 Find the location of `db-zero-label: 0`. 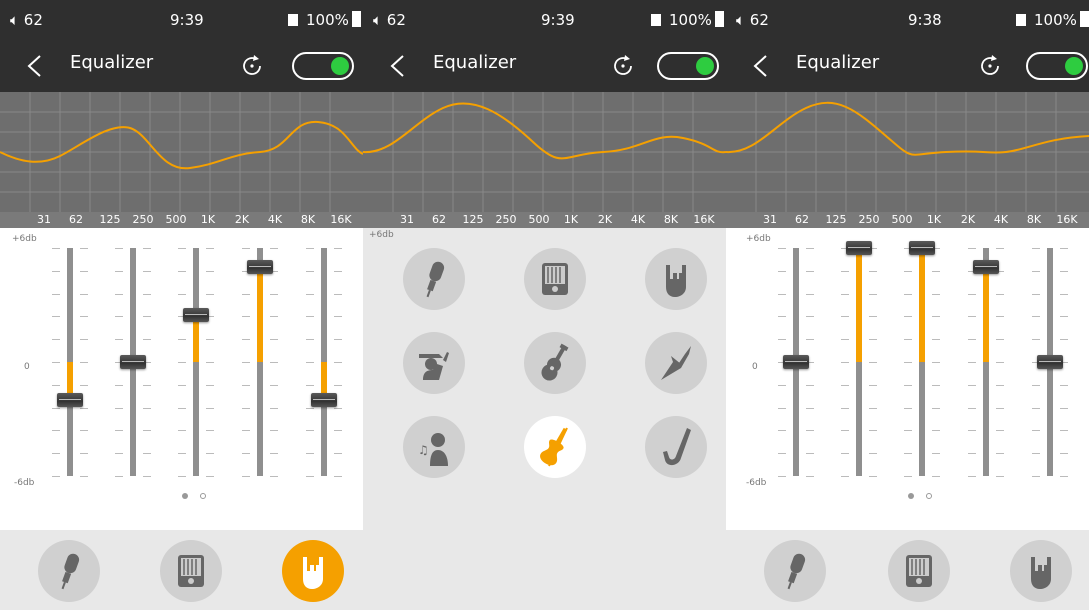

db-zero-label: 0 is located at coordinates (27, 367).